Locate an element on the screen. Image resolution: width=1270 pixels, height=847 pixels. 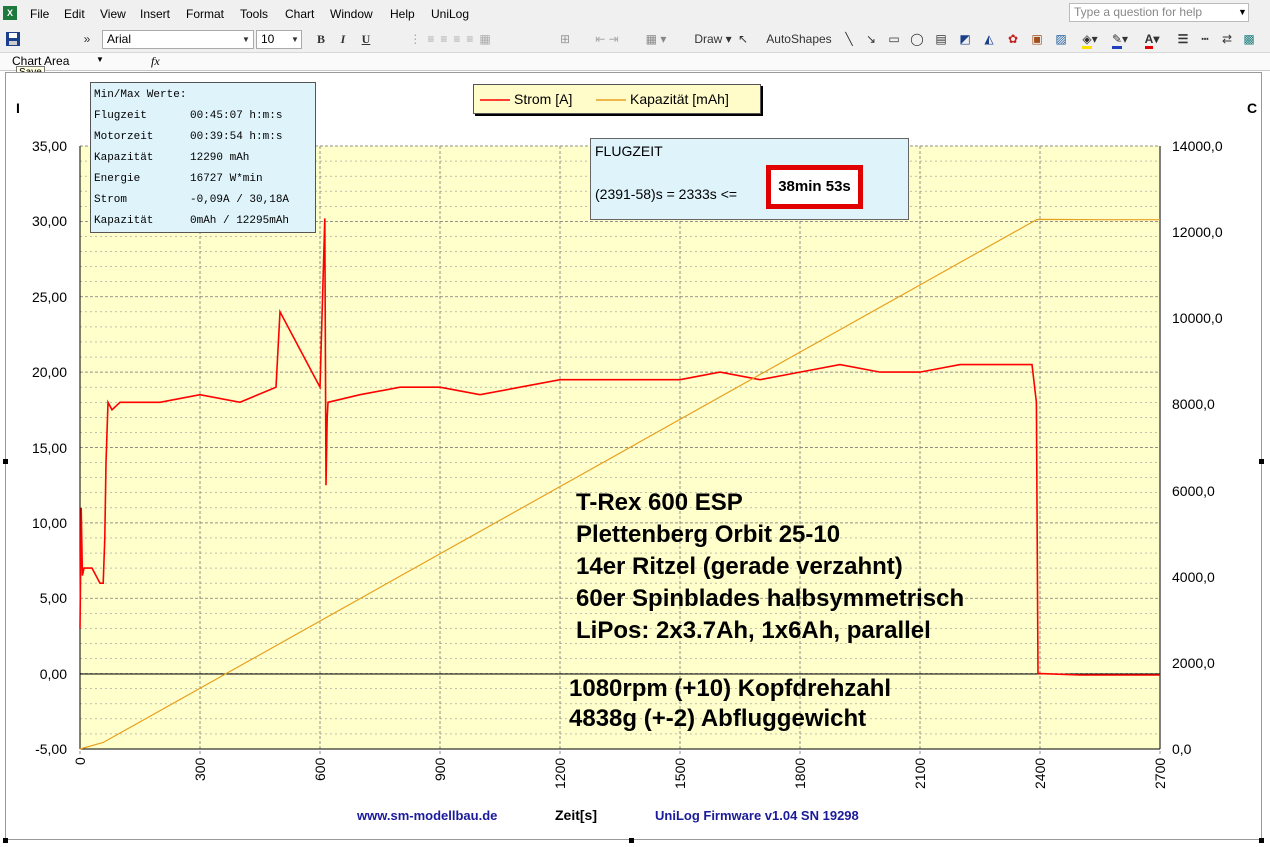
left-tick-label: -5,00 is located at coordinates (51, 749).